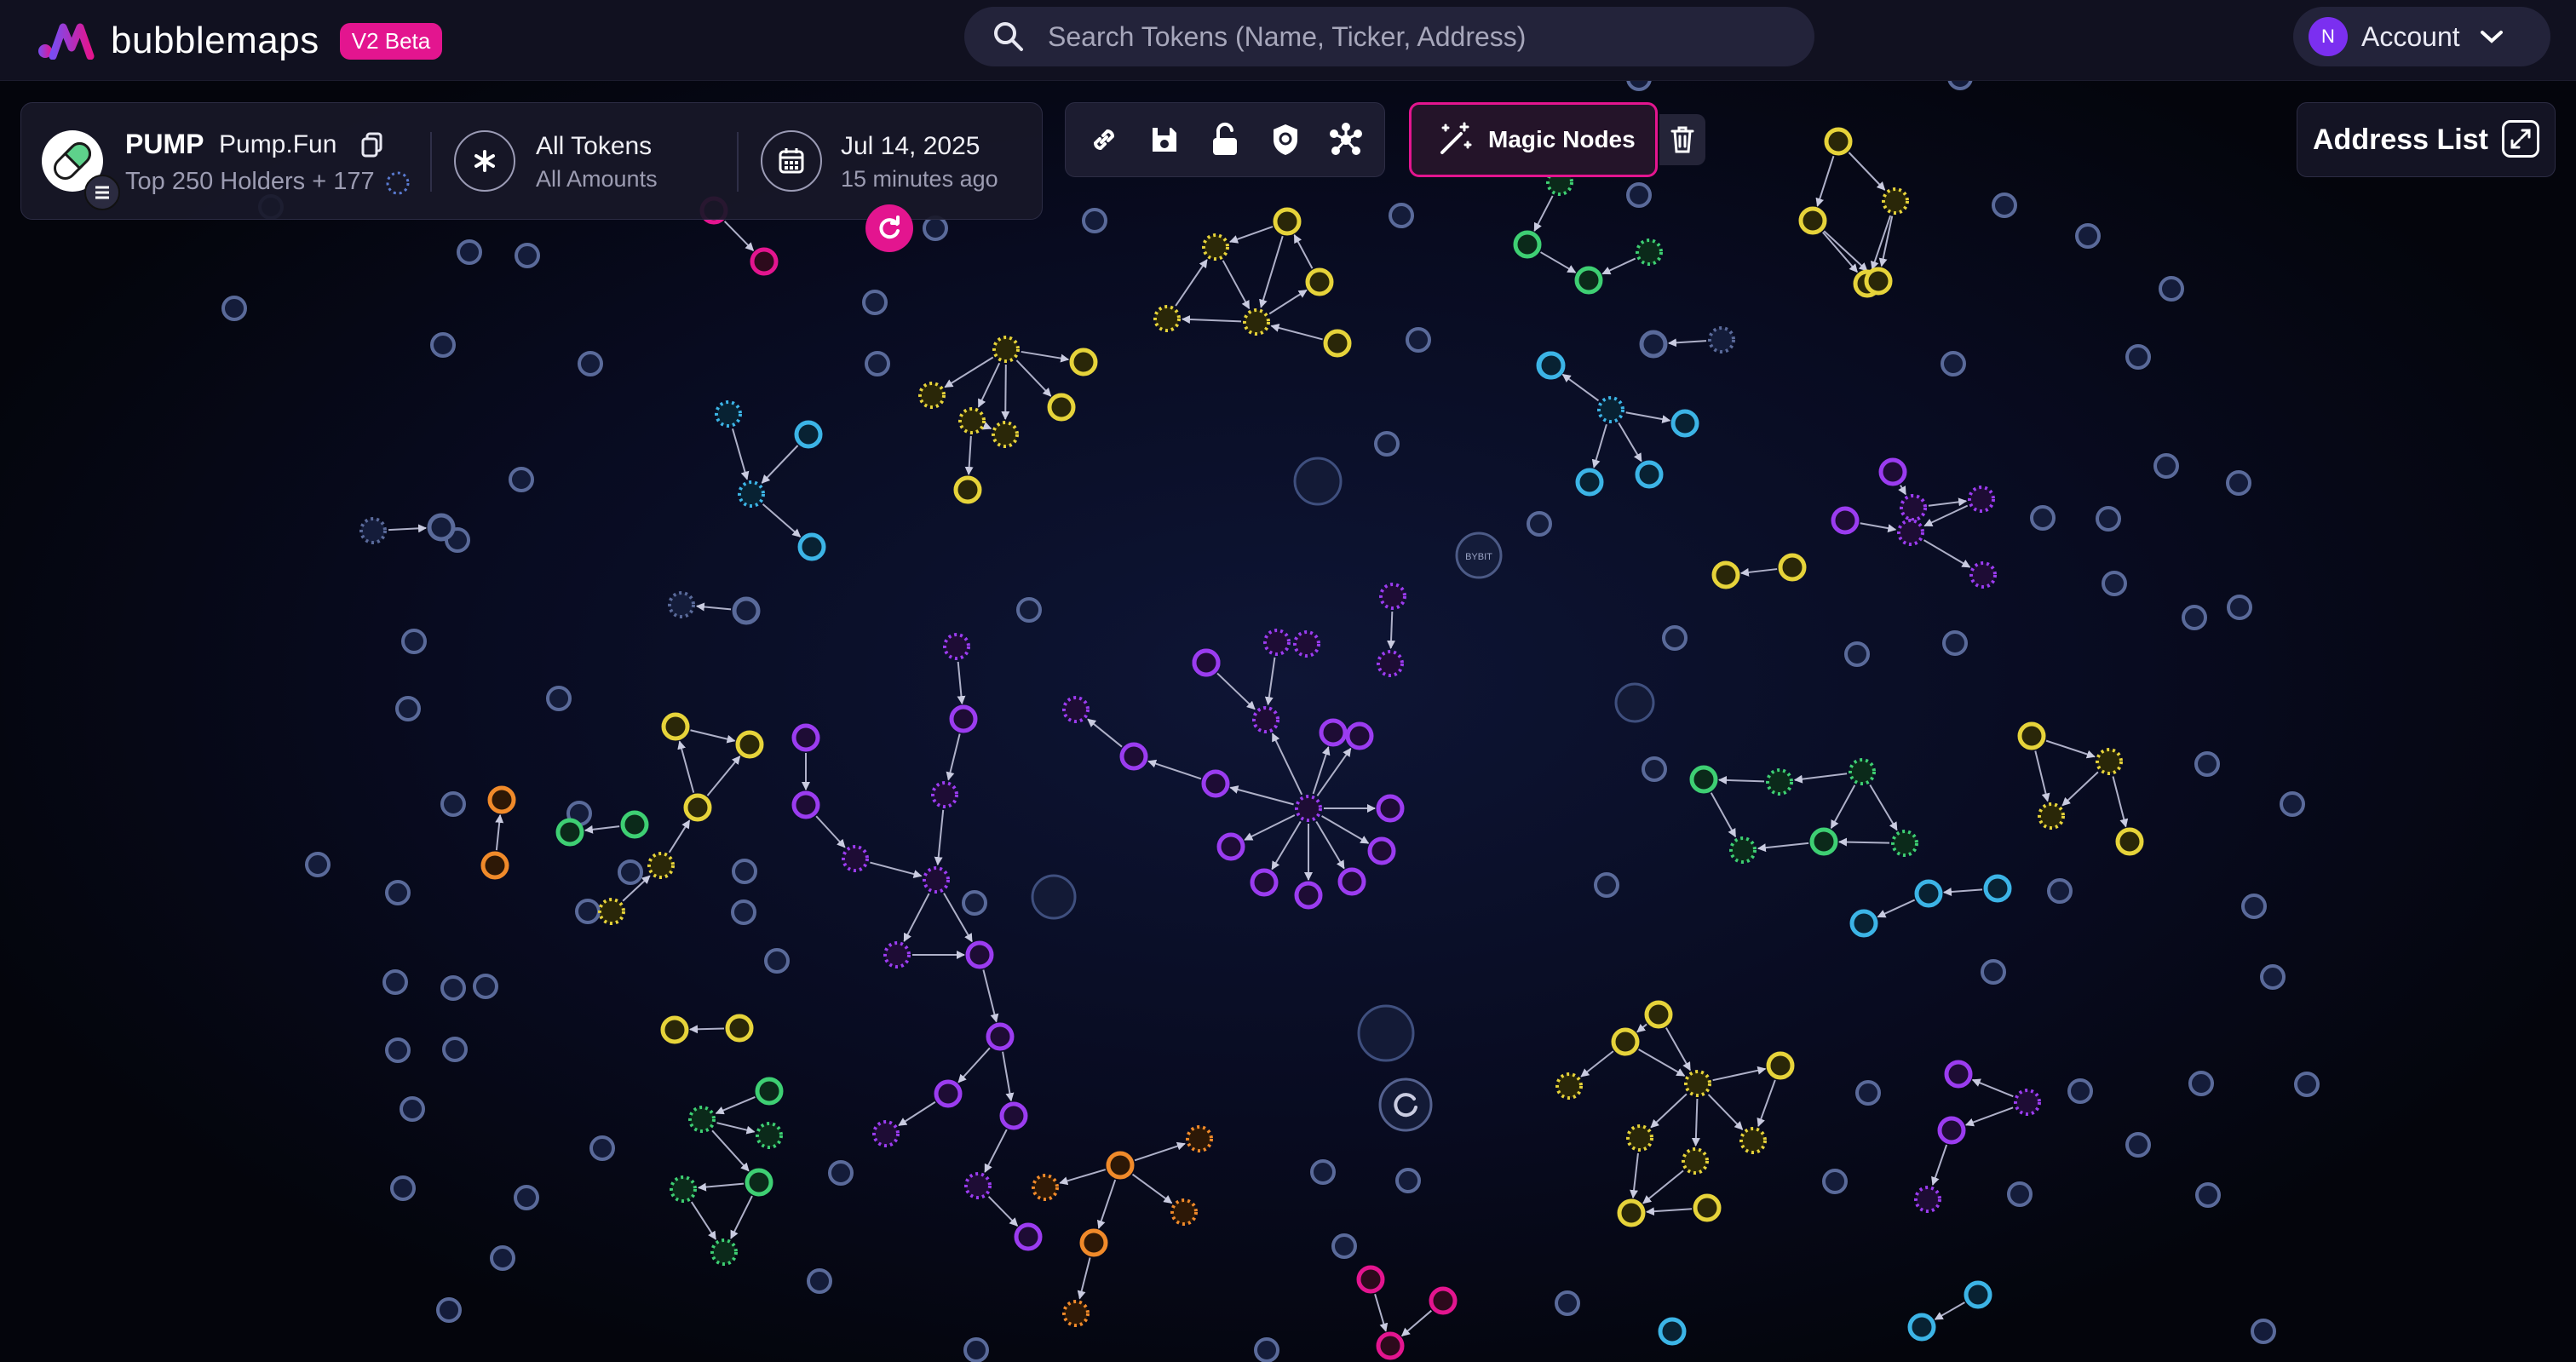 The height and width of the screenshot is (1362, 2576). I want to click on snapshot-date: Jul 14, 2025, so click(911, 146).